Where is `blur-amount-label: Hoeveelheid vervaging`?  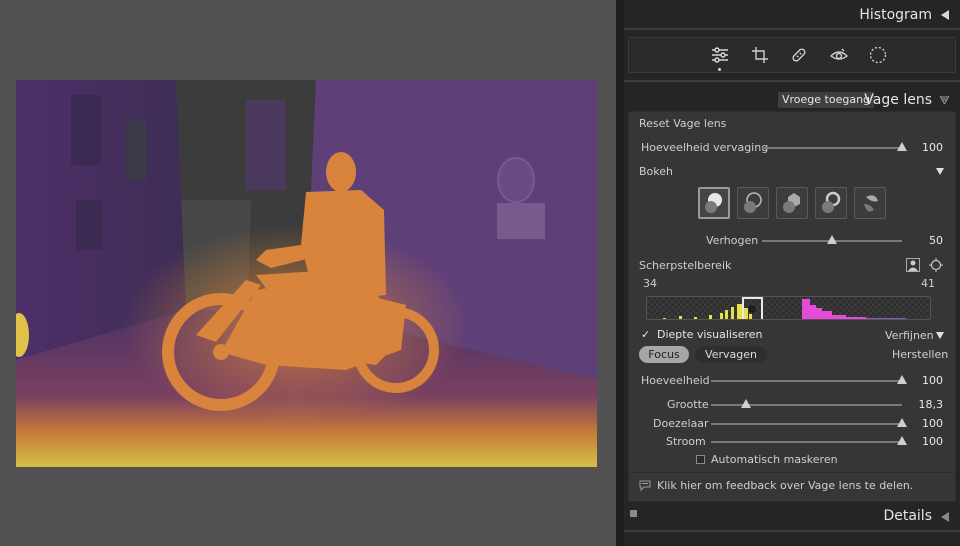
blur-amount-label: Hoeveelheid vervaging is located at coordinates (705, 147).